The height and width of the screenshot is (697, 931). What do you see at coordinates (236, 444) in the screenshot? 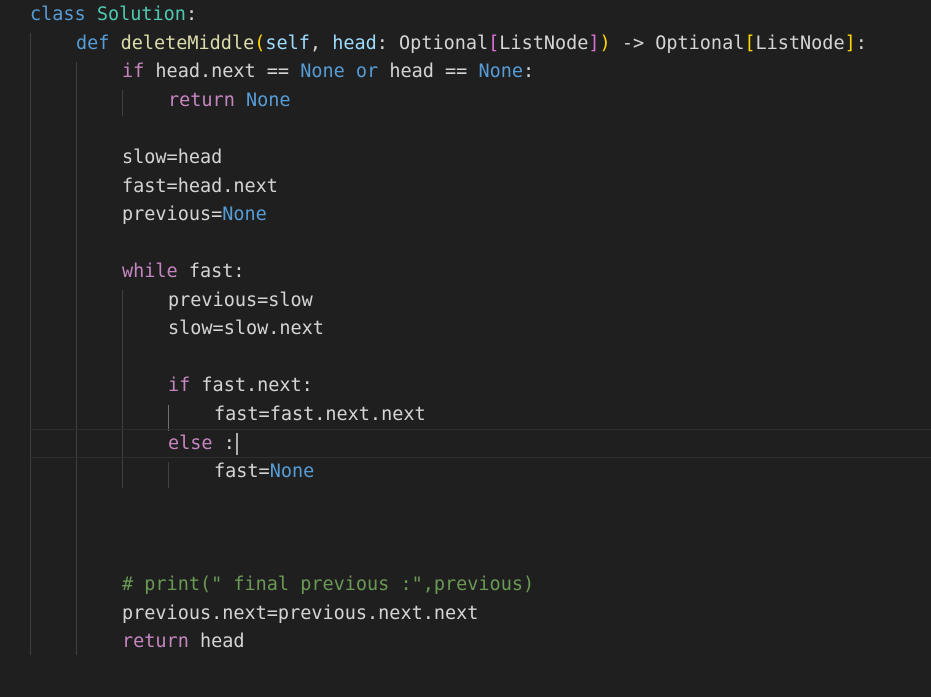
I see `text-cursor` at bounding box center [236, 444].